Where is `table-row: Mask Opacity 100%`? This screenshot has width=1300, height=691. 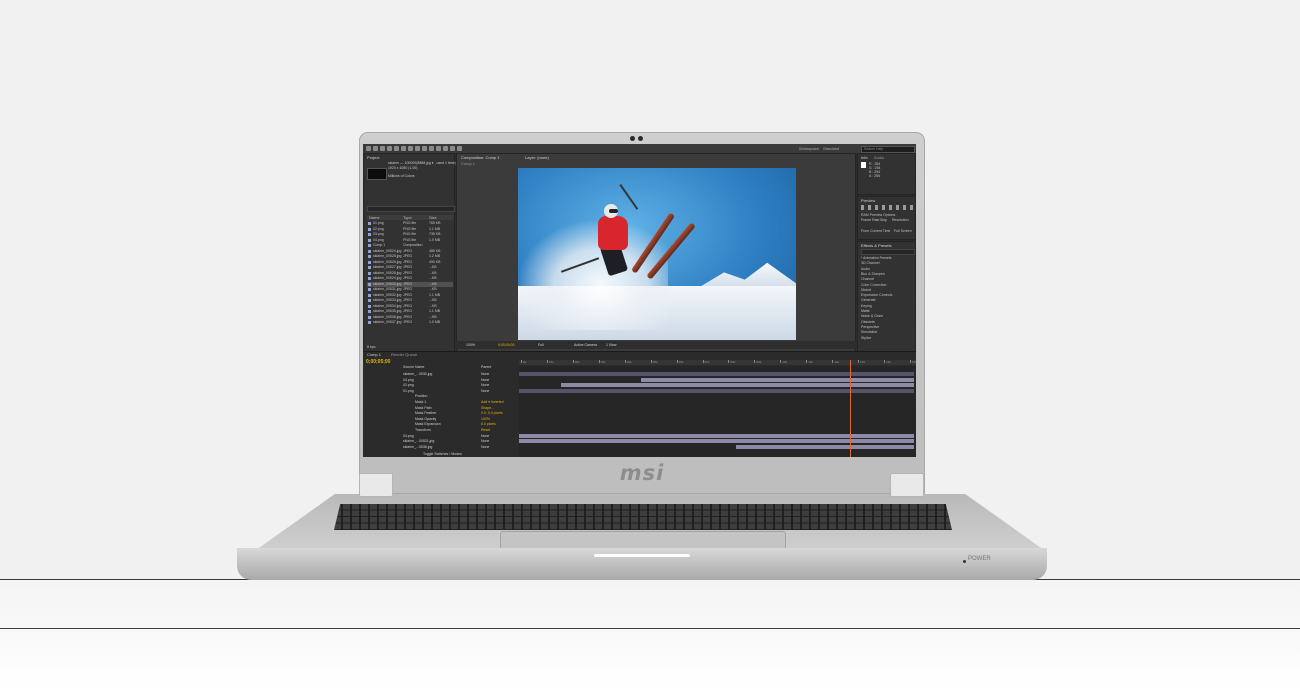
table-row: Mask Opacity 100% is located at coordinates (441, 419).